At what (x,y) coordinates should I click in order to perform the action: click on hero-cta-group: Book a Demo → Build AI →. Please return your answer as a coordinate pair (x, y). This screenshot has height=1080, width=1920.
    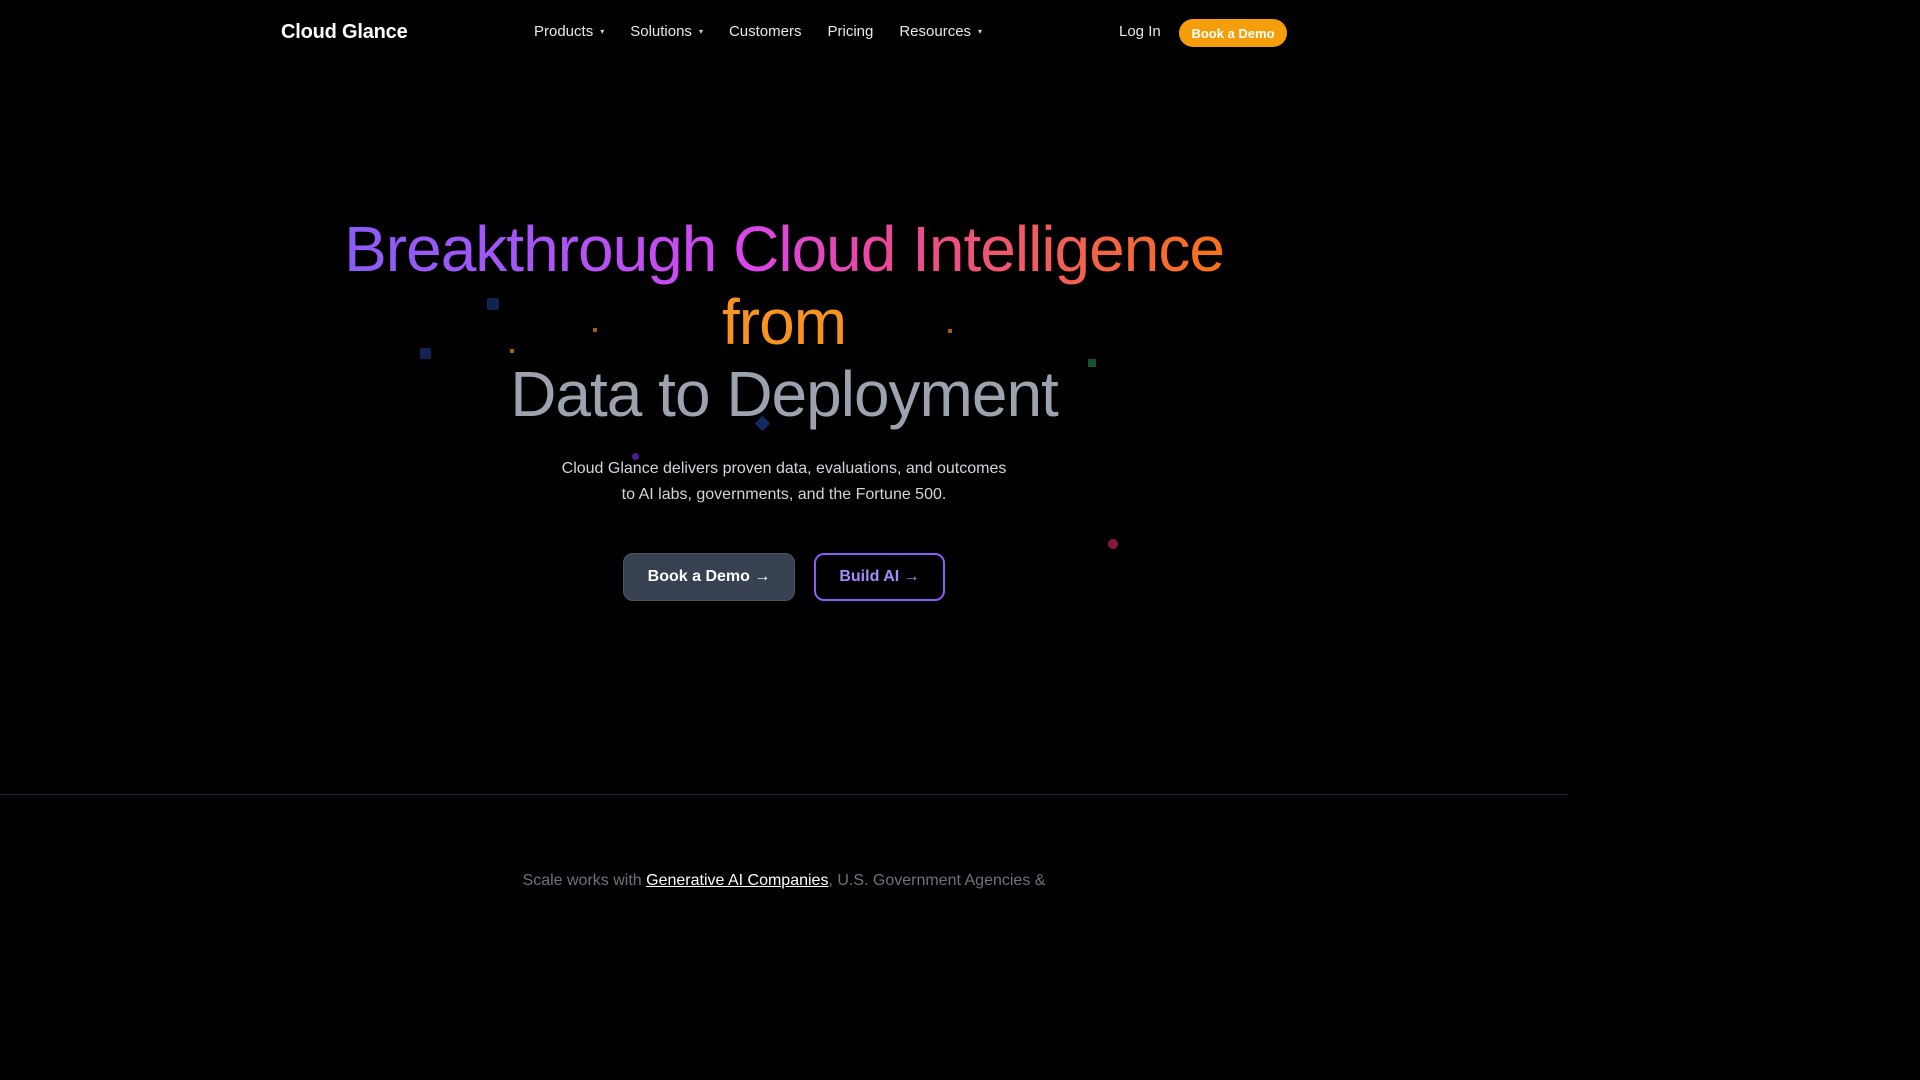
    Looking at the image, I should click on (784, 577).